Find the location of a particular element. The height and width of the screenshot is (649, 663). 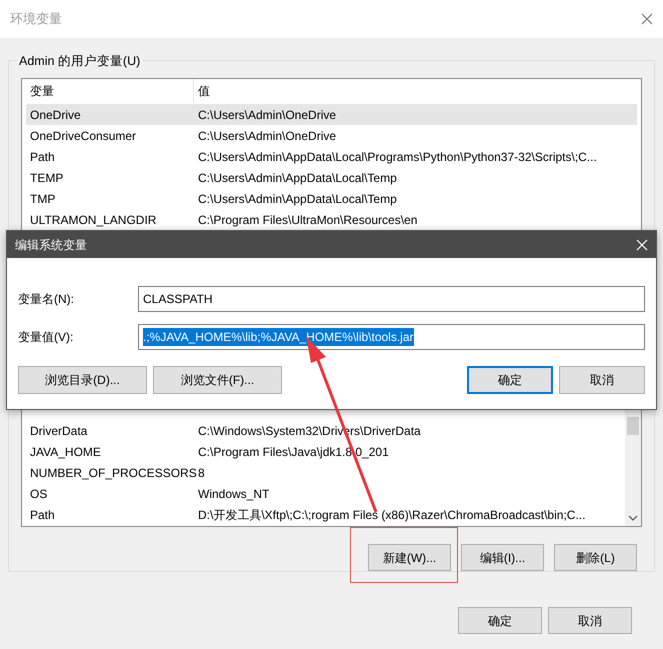

list-row: ULTRAMON_LANGDIR C:\Program Files\UltraMon\Resources\en is located at coordinates (331, 219).